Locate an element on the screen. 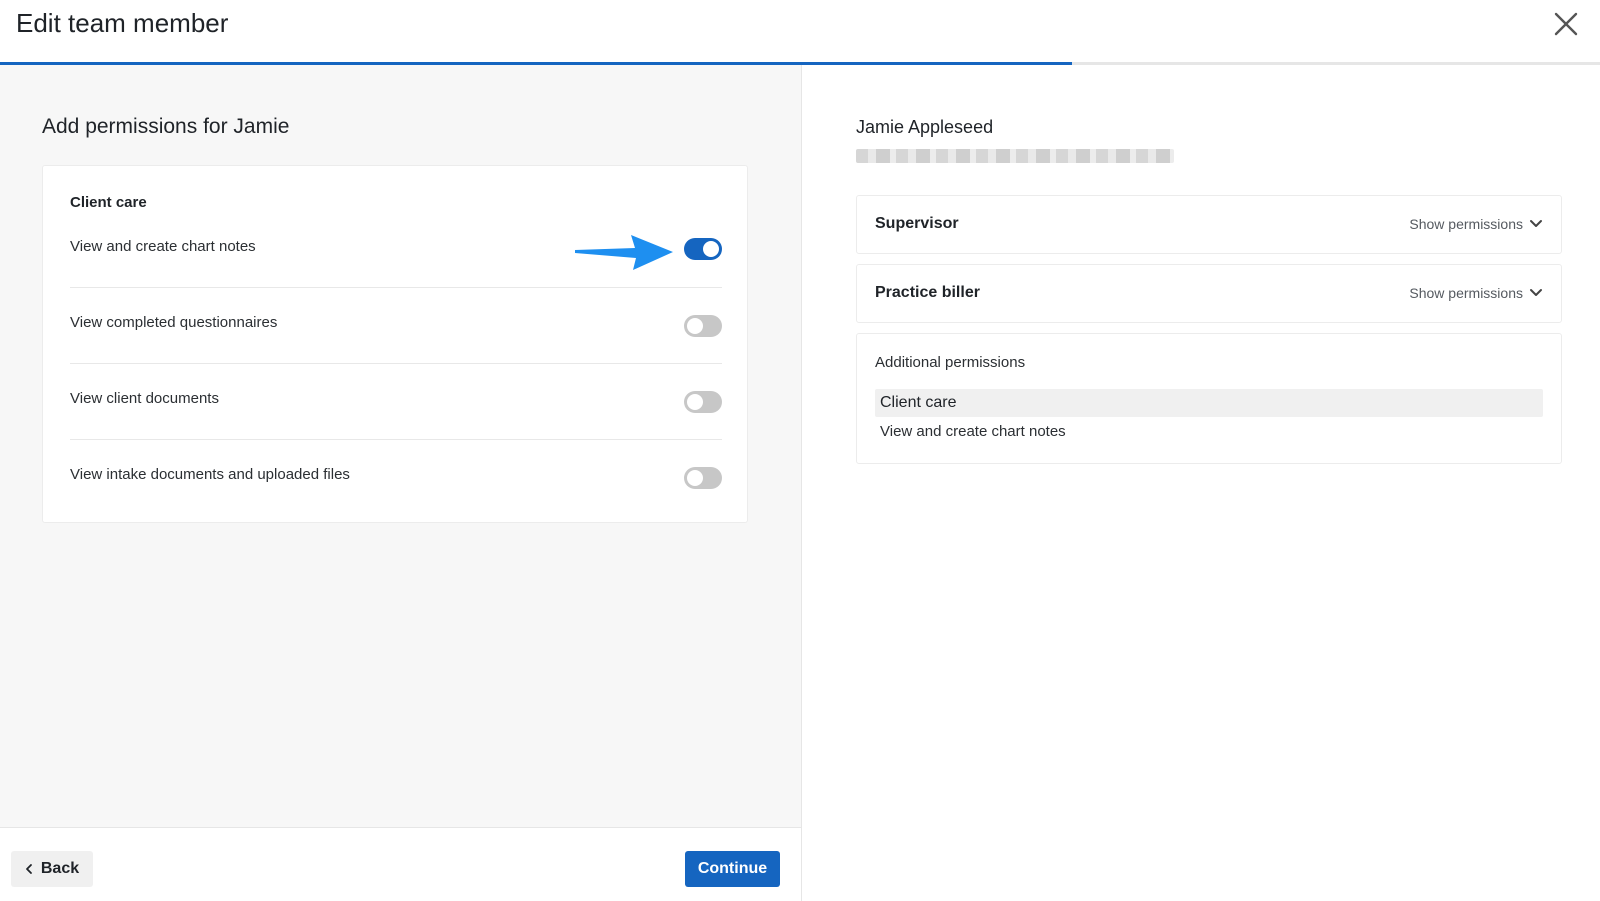  modal-header: Edit team member is located at coordinates (800, 31).